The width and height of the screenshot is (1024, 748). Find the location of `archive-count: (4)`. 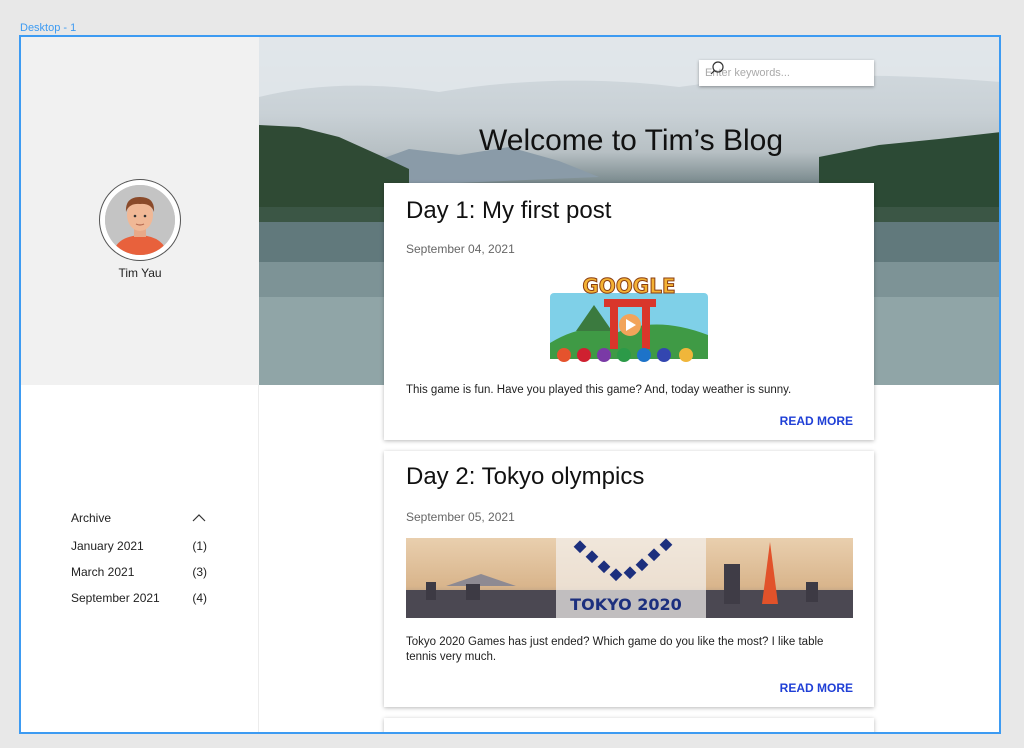

archive-count: (4) is located at coordinates (199, 598).